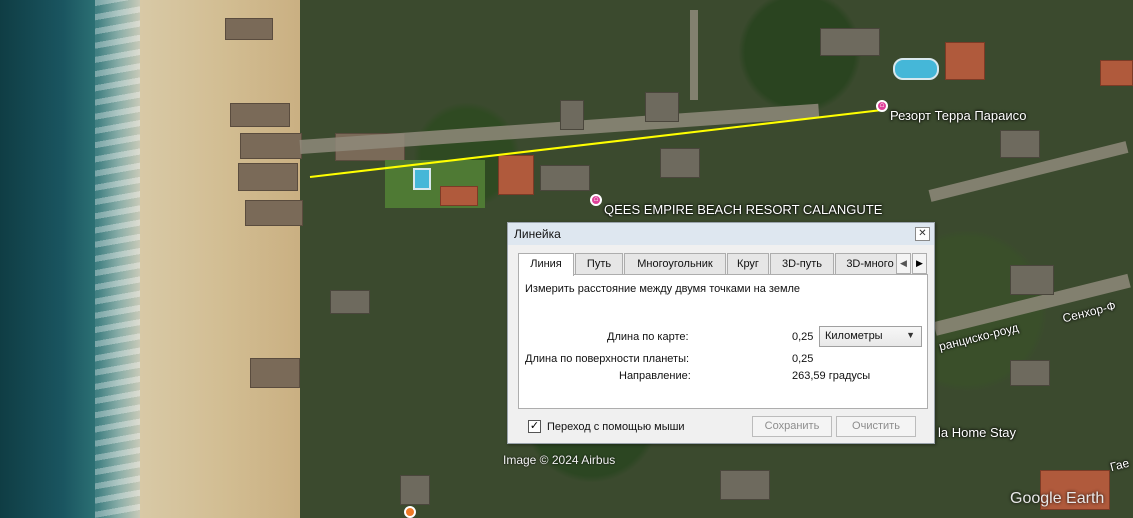 The width and height of the screenshot is (1133, 518). I want to click on tab-3d-polygon: 3D-много, so click(870, 264).